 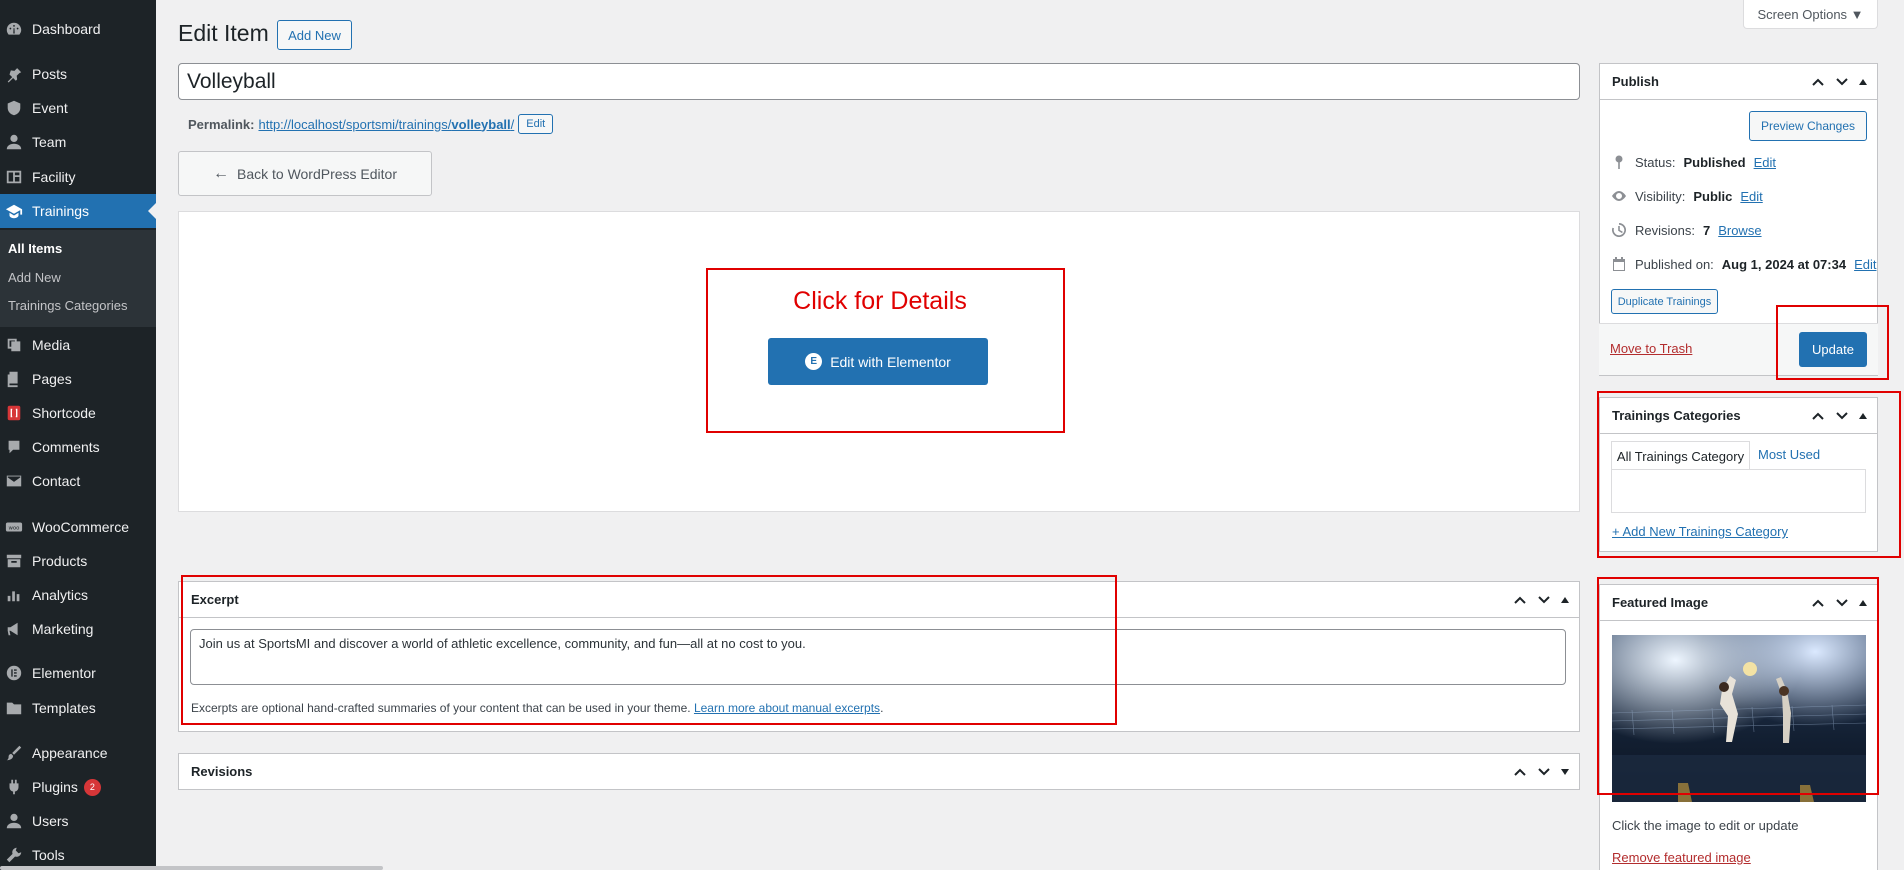 What do you see at coordinates (1655, 162) in the screenshot?
I see `status-label: Status:` at bounding box center [1655, 162].